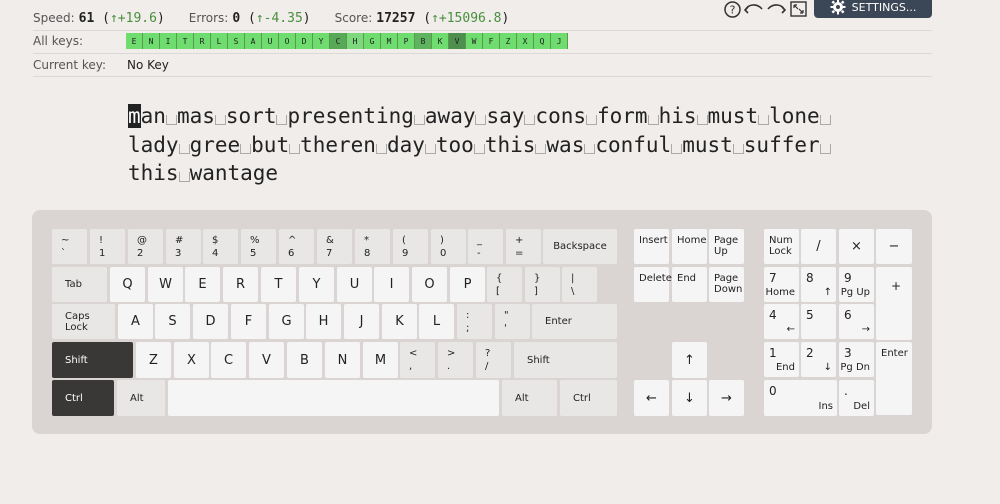 The height and width of the screenshot is (504, 1000). Describe the element at coordinates (726, 284) in the screenshot. I see `page-down-key: Page Down` at that location.